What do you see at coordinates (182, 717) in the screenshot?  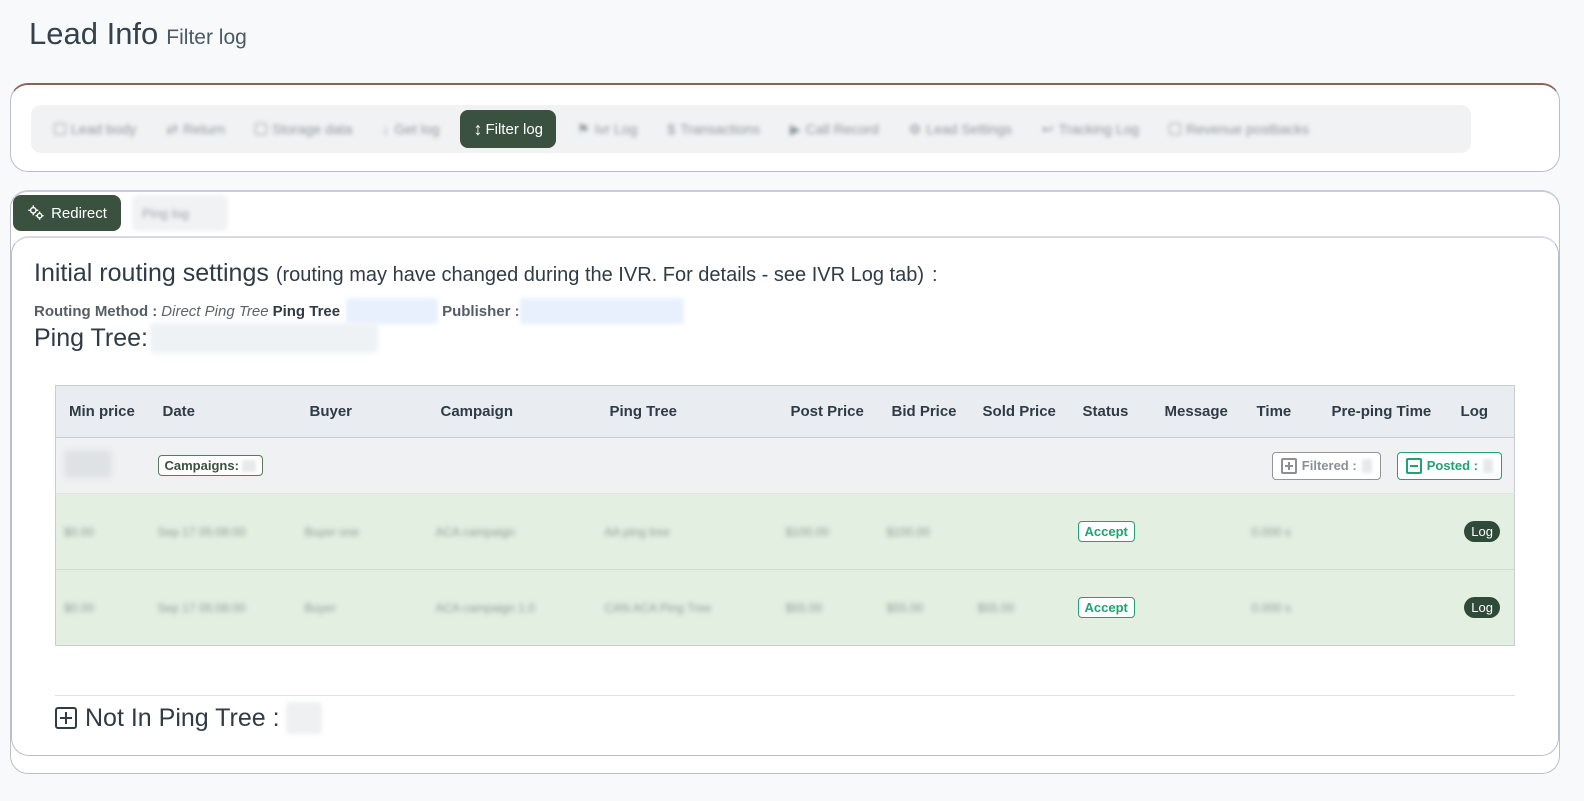 I see `not-in-ping-tree-label: Not In Ping Tree :` at bounding box center [182, 717].